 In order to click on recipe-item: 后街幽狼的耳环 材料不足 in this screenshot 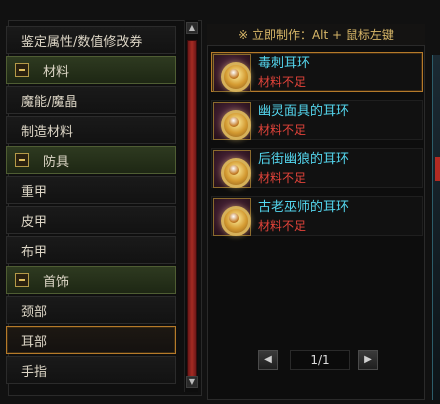, I will do `click(317, 168)`.